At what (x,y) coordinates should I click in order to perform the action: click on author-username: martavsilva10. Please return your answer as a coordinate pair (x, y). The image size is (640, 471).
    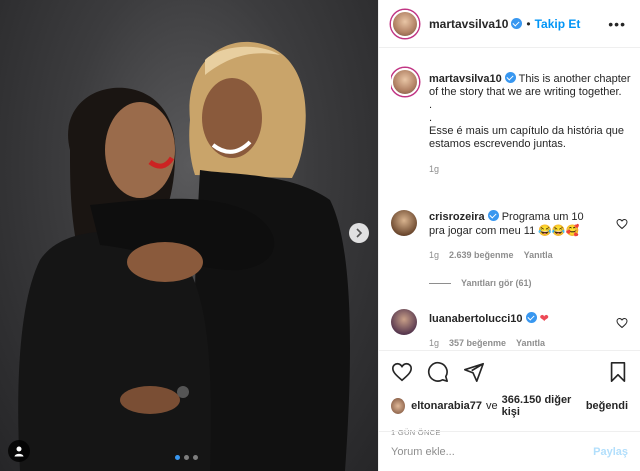
    Looking at the image, I should click on (468, 24).